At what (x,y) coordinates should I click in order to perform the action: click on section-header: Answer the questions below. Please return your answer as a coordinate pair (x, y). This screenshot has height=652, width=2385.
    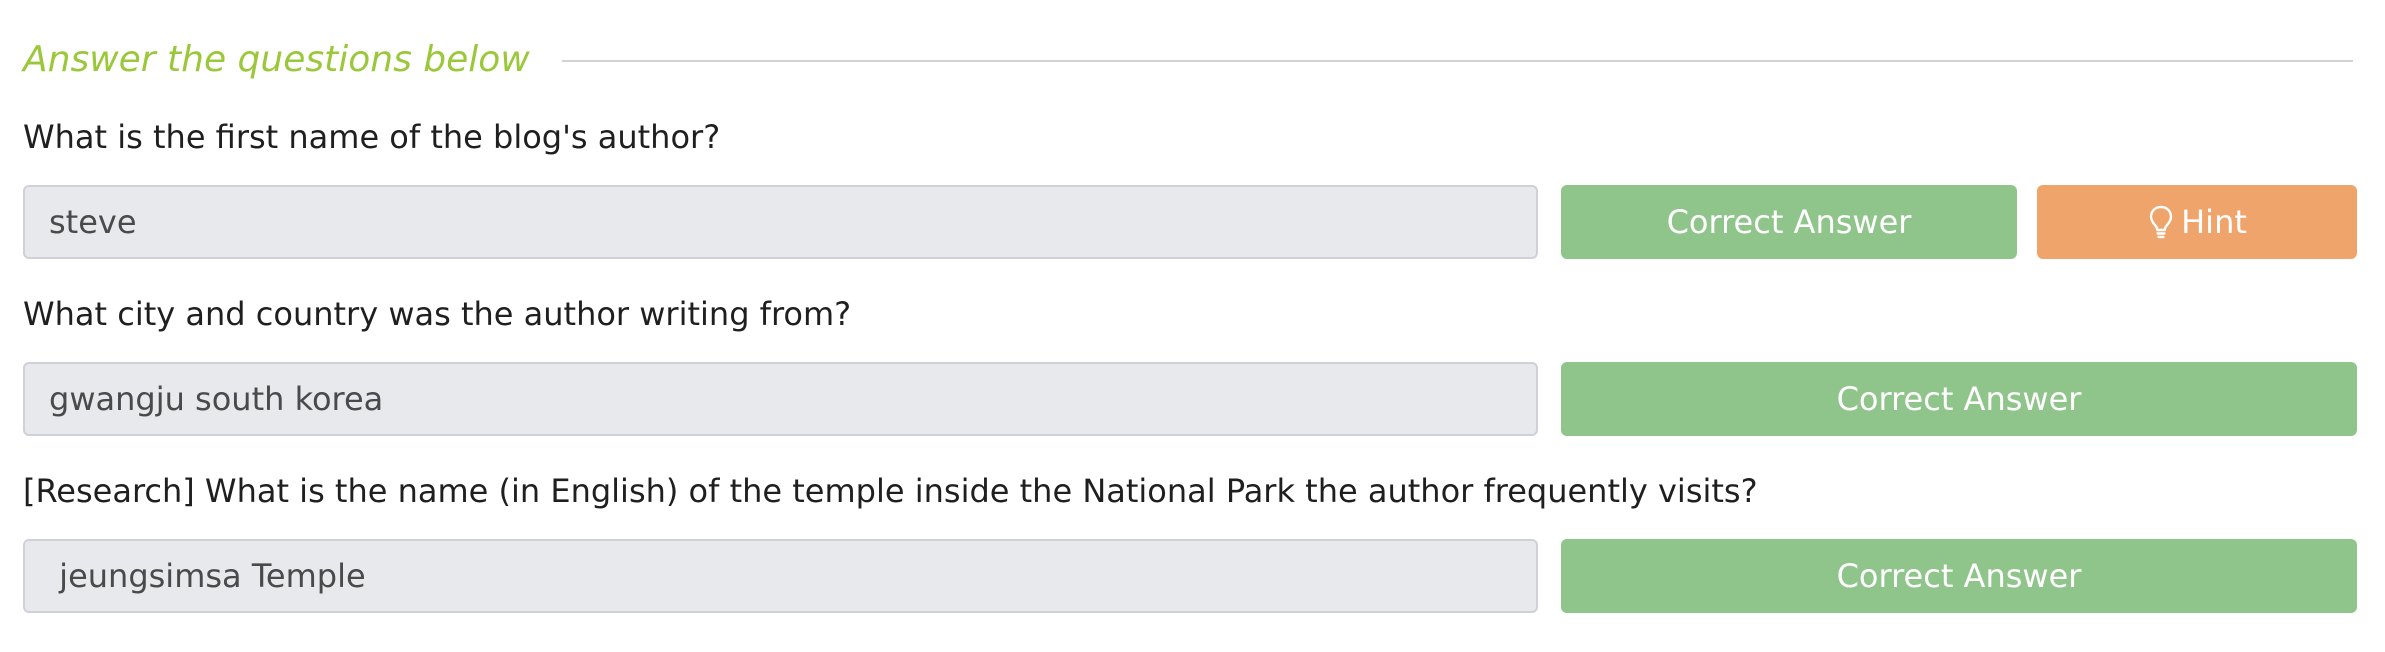
    Looking at the image, I should click on (1188, 59).